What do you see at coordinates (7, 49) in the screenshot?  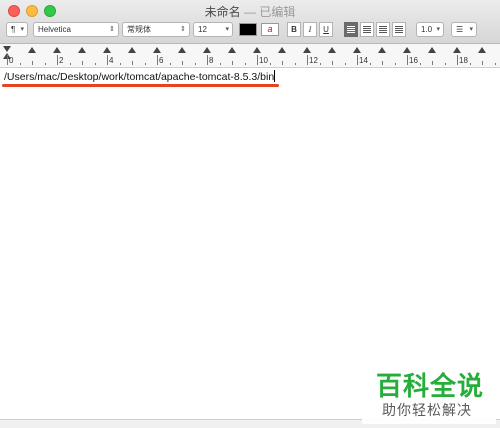 I see `left-indent-marker` at bounding box center [7, 49].